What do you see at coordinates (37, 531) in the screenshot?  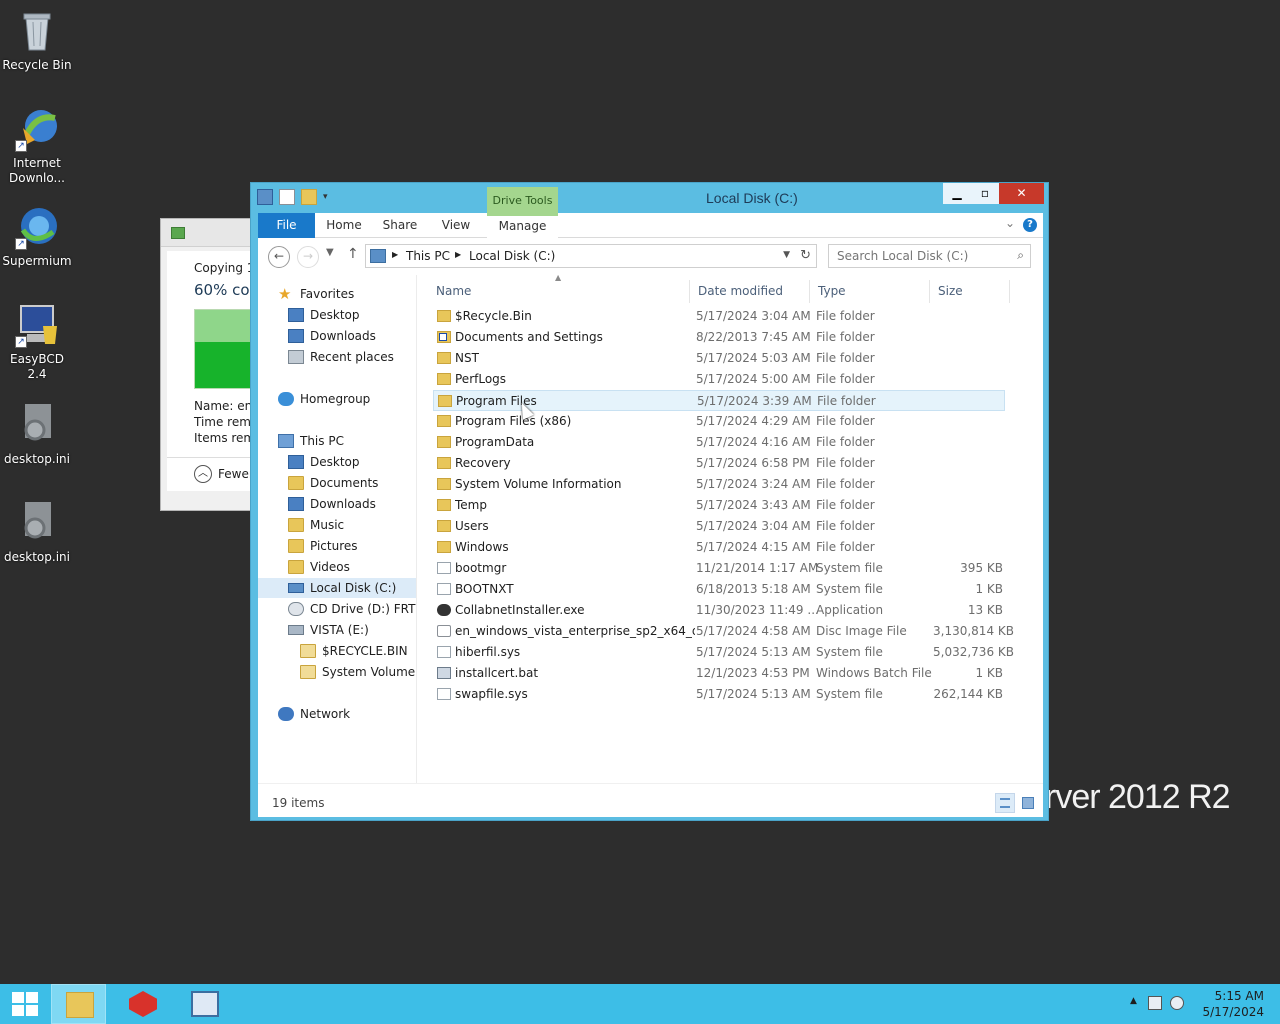 I see `desktop-icon-desktop-ini-2: desktop.ini` at bounding box center [37, 531].